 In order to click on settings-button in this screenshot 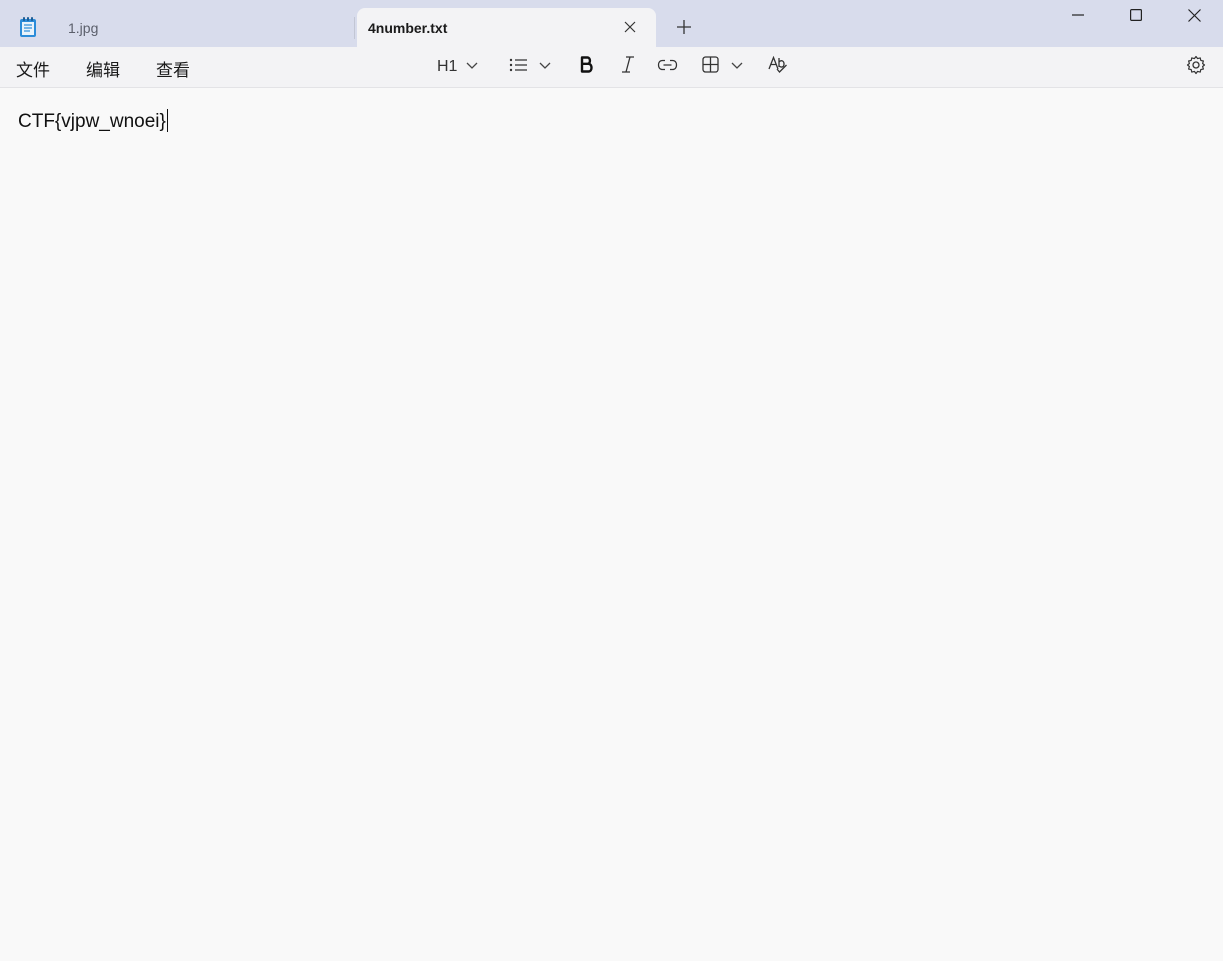, I will do `click(1196, 67)`.